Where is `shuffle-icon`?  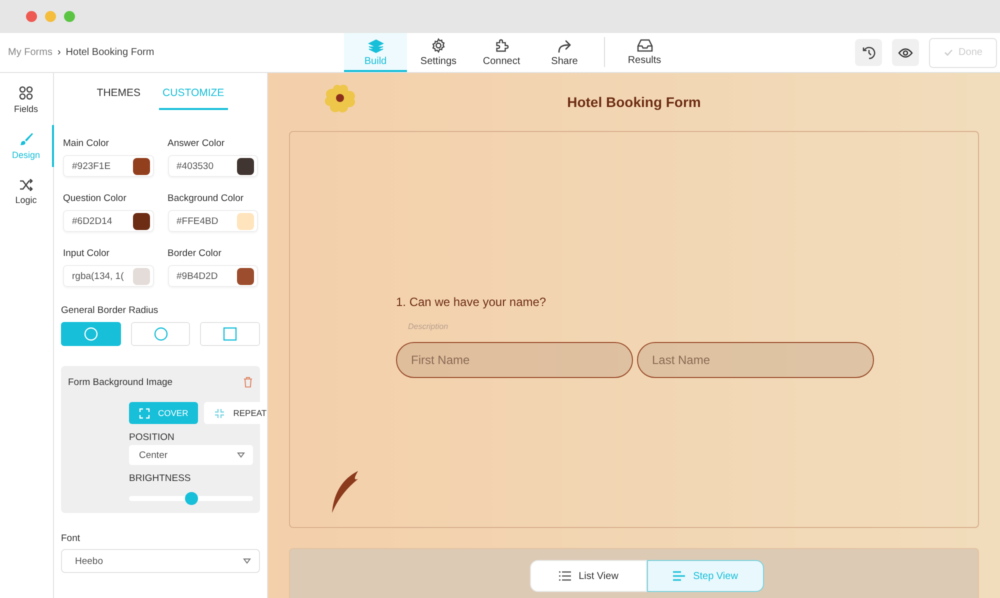 shuffle-icon is located at coordinates (26, 185).